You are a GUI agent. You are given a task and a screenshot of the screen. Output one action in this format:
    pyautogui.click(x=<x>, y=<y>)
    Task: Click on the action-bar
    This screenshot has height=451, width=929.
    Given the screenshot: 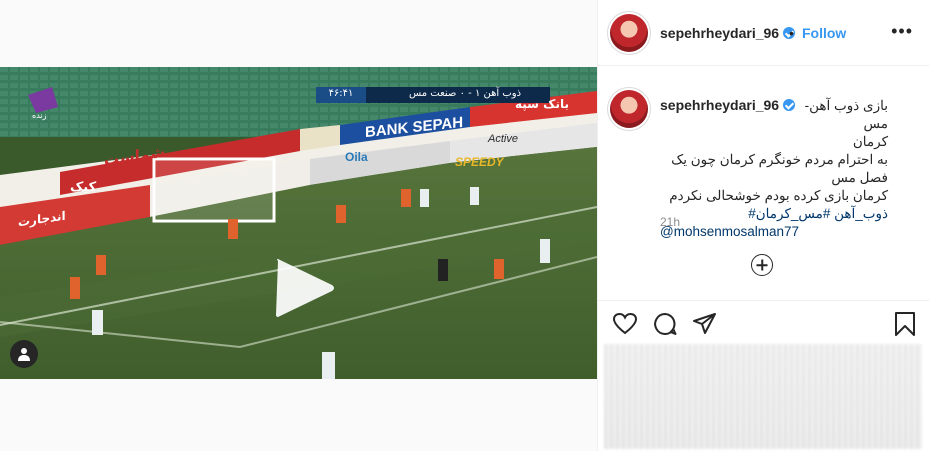 What is the action you would take?
    pyautogui.click(x=763, y=322)
    